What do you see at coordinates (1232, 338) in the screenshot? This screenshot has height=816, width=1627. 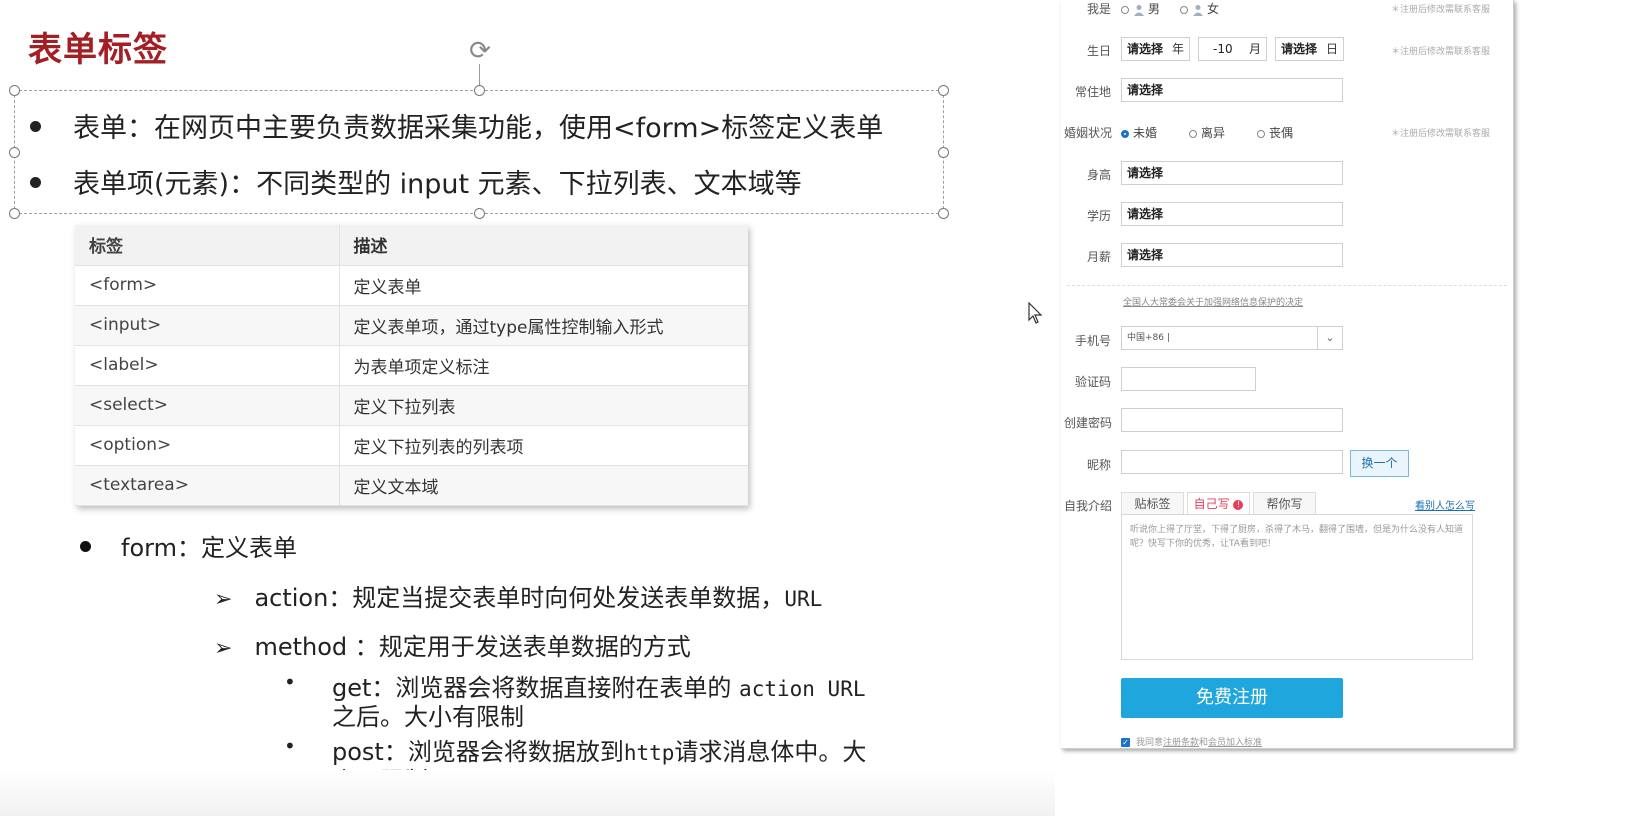 I see `phone-input: 中国+86 | ⌄` at bounding box center [1232, 338].